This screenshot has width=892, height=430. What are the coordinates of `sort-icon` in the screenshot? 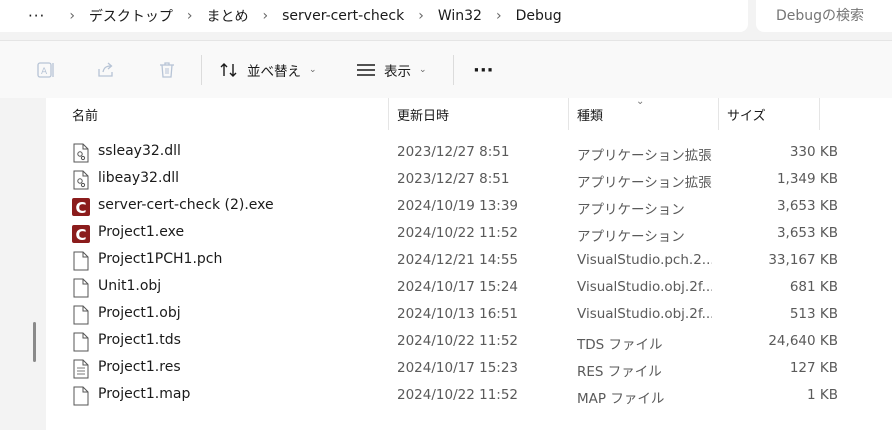 It's located at (228, 70).